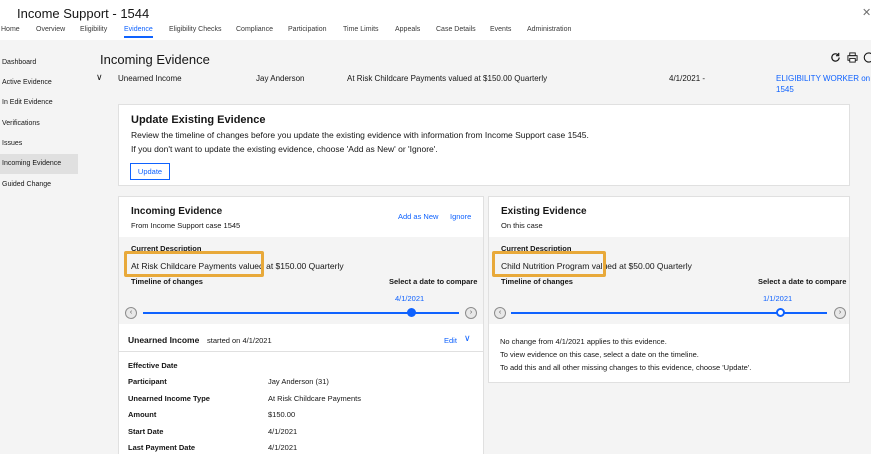 The image size is (871, 454). I want to click on detail-label: Amount, so click(142, 414).